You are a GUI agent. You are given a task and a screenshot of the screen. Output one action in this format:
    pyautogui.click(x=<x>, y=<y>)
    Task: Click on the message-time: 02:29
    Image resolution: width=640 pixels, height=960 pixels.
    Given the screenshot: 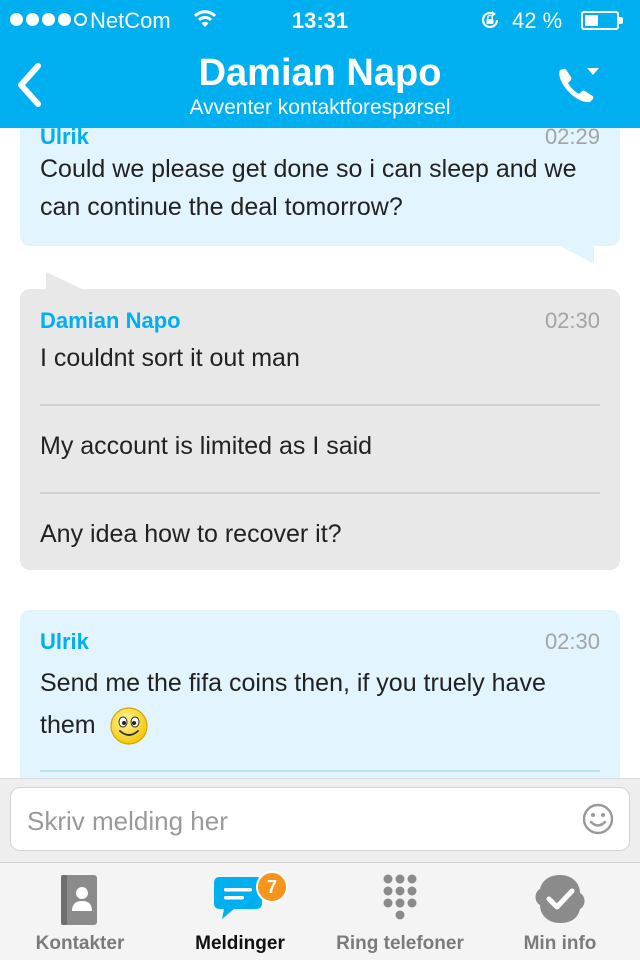 What is the action you would take?
    pyautogui.click(x=572, y=138)
    